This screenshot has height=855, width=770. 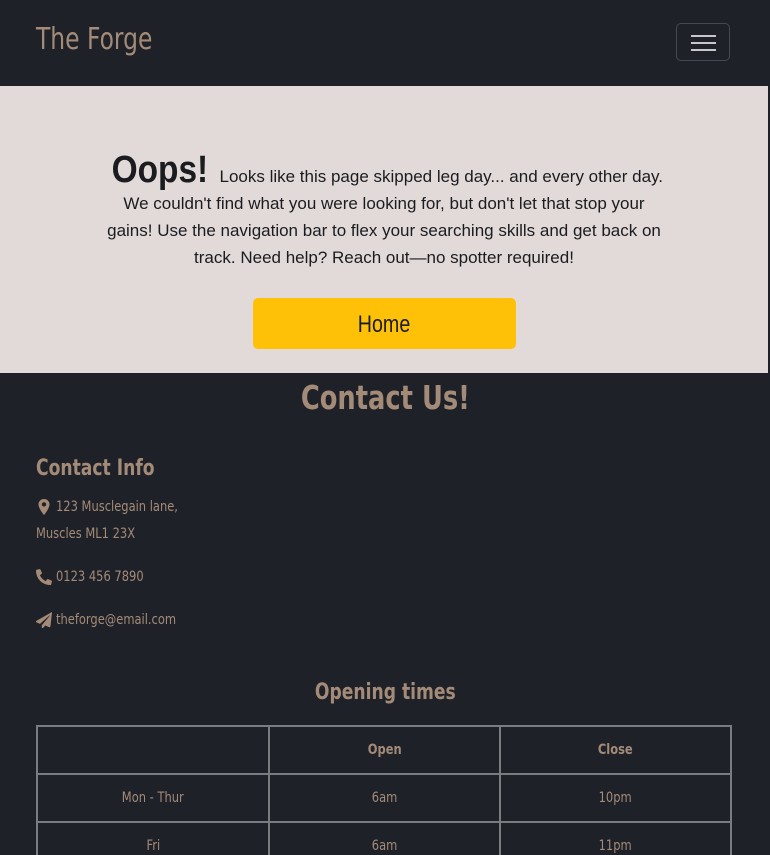 I want to click on brand-logo: The Forge, so click(x=94, y=39).